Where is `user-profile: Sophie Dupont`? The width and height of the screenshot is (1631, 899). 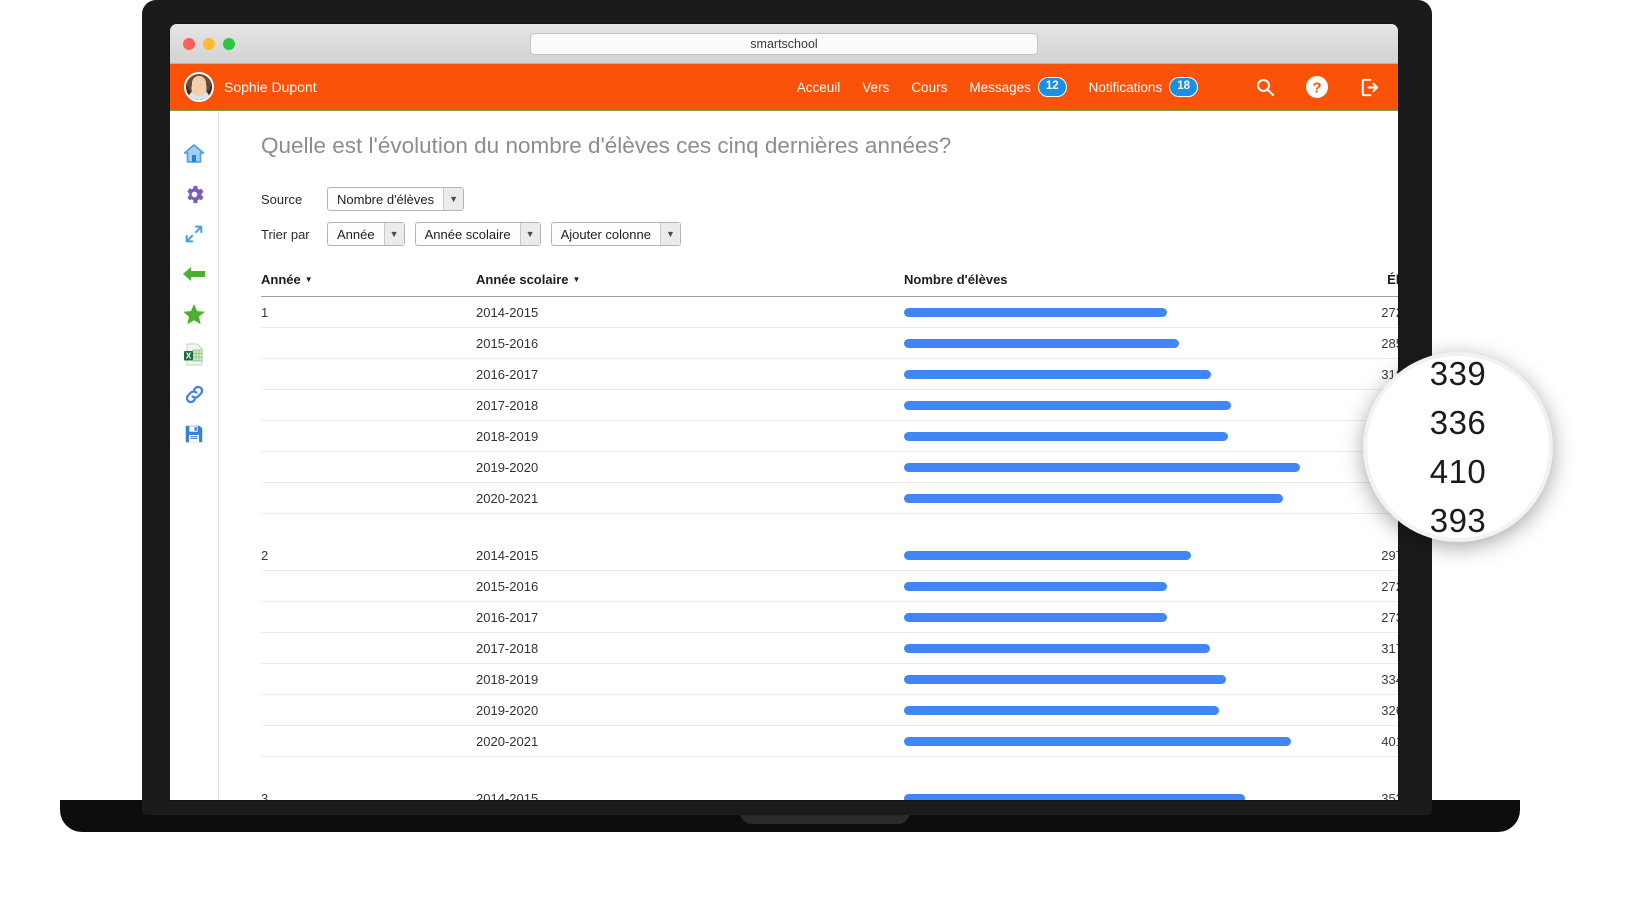 user-profile: Sophie Dupont is located at coordinates (250, 87).